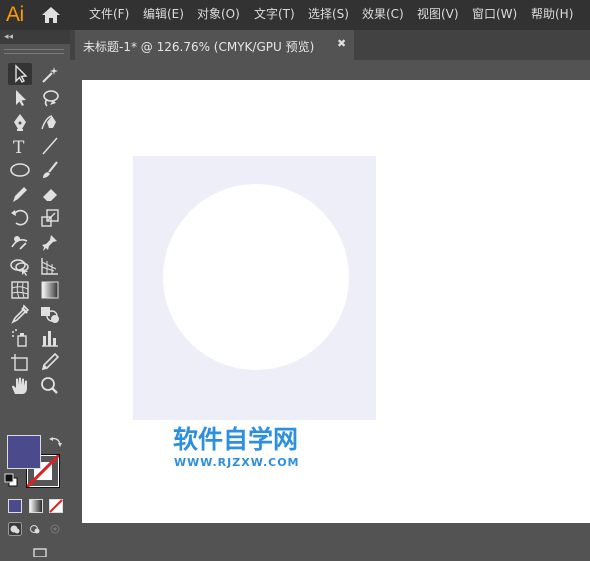 This screenshot has width=590, height=561. I want to click on svg-text: T, so click(19, 147).